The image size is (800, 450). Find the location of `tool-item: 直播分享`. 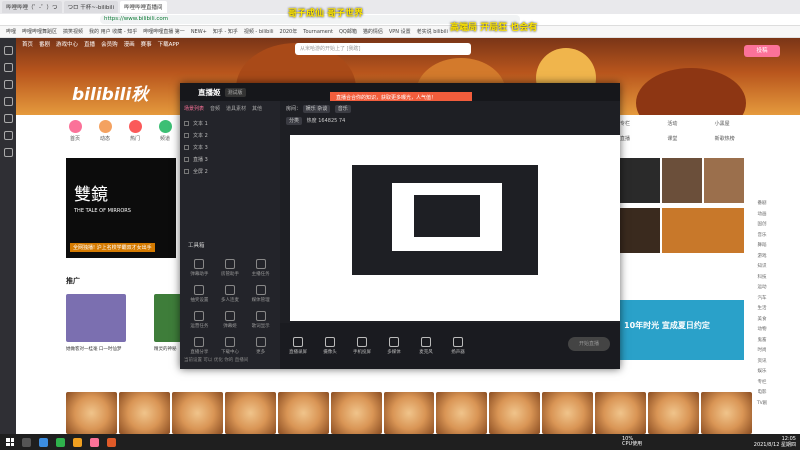

tool-item: 直播分享 is located at coordinates (199, 346).